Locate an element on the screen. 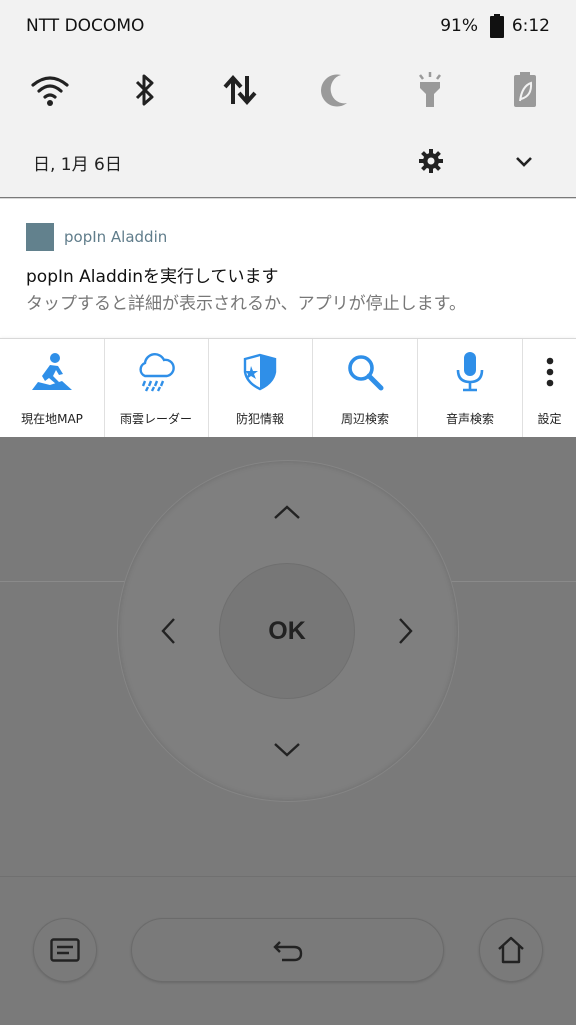 Image resolution: width=576 pixels, height=1025 pixels. back-button is located at coordinates (287, 950).